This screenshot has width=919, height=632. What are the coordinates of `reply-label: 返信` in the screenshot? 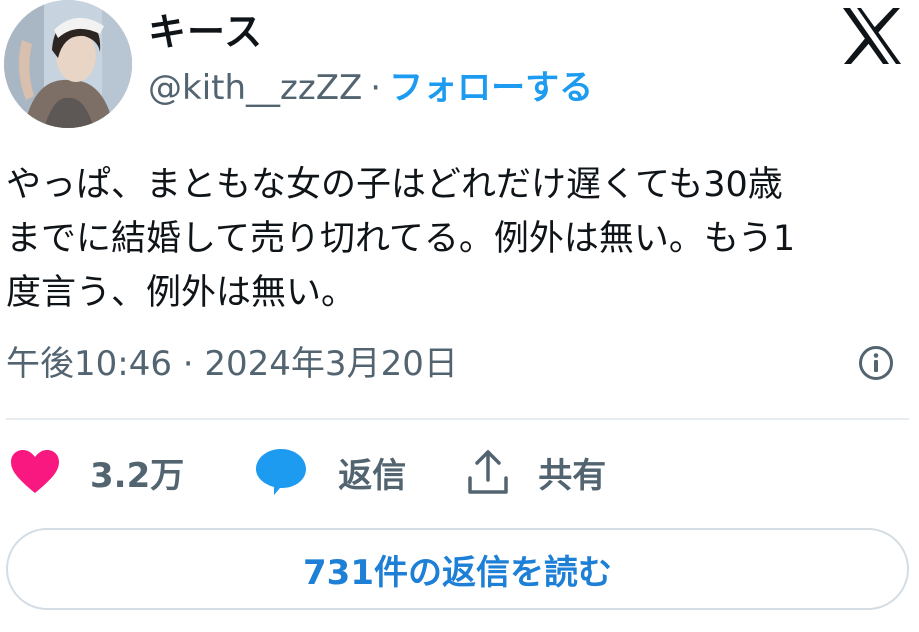 It's located at (372, 475).